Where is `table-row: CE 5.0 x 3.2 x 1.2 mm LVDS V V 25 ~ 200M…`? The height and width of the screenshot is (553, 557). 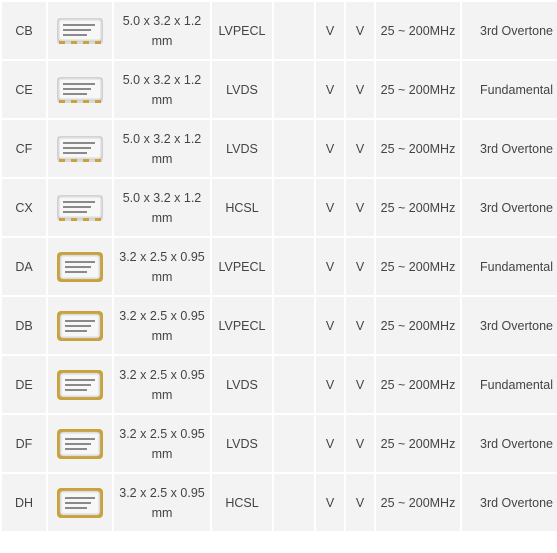
table-row: CE 5.0 x 3.2 x 1.2 mm LVDS V V 25 ~ 200M… is located at coordinates (279, 89).